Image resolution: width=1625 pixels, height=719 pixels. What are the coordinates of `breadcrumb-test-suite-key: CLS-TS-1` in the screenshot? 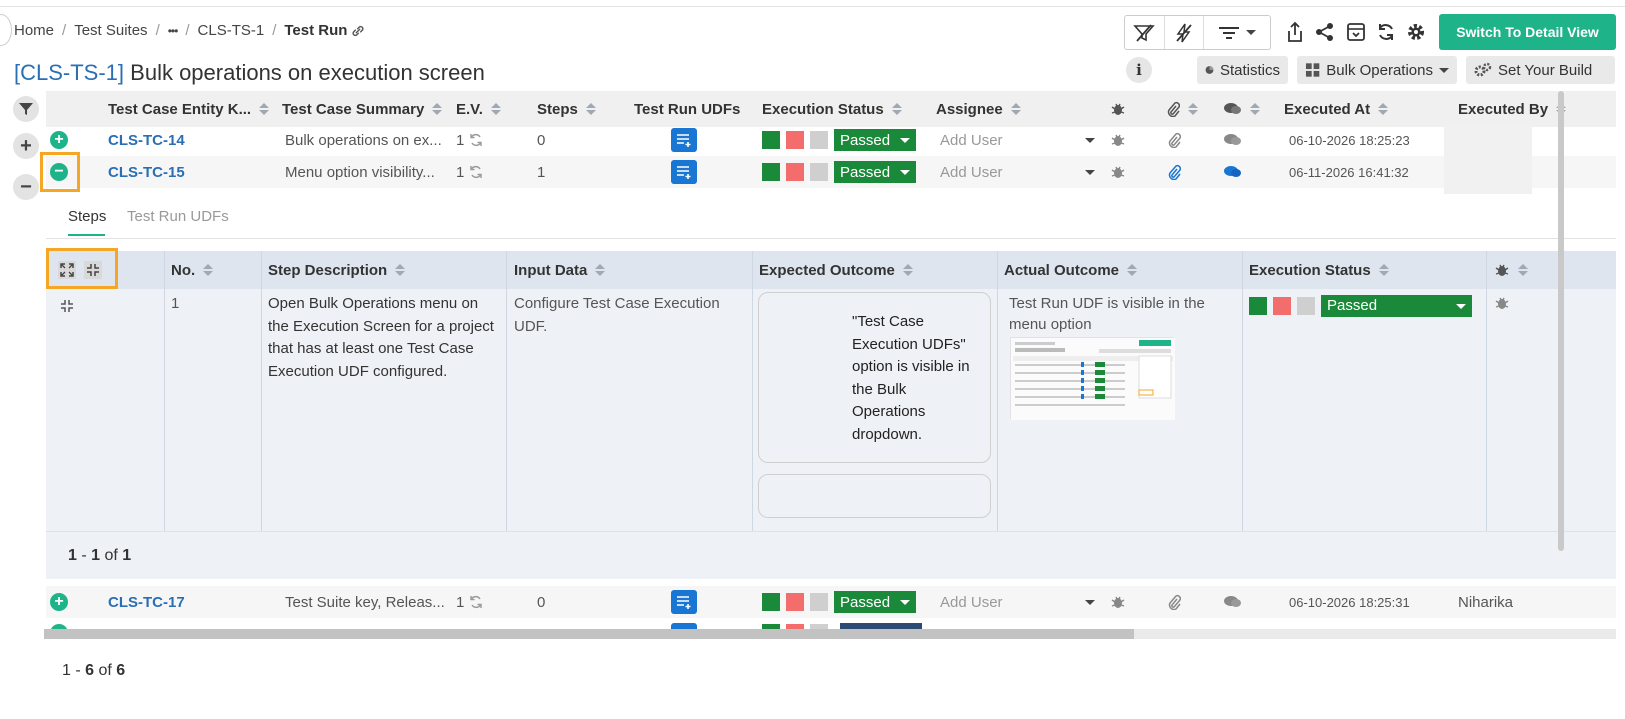 It's located at (231, 30).